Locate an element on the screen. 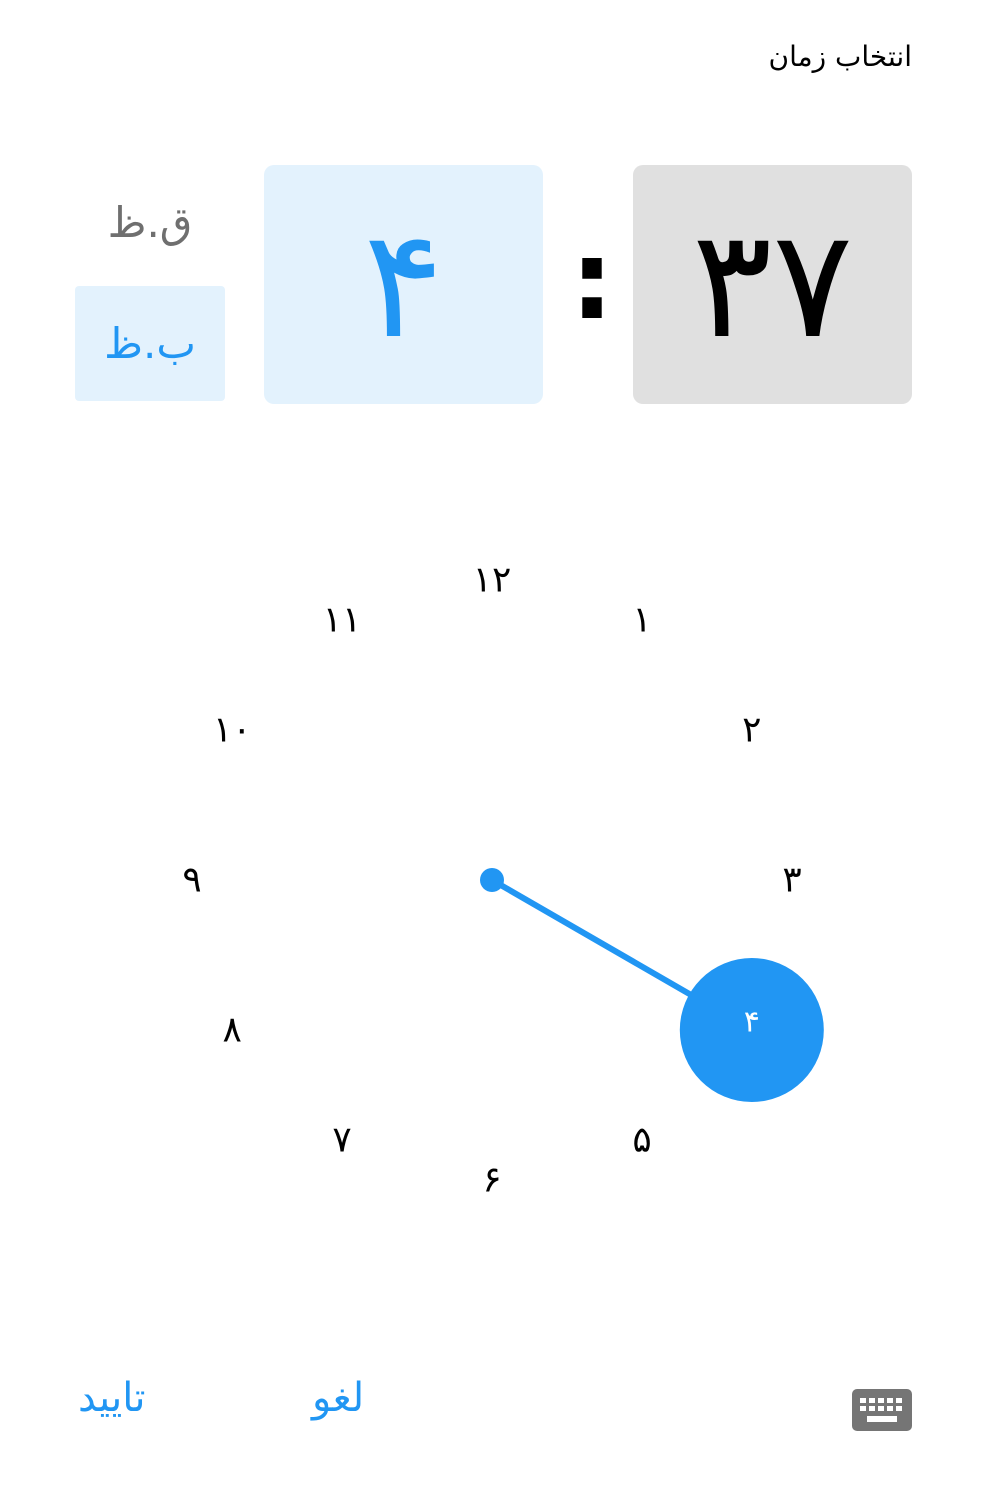 Image resolution: width=984 pixels, height=1487 pixels. selected-hour-label: ۴ is located at coordinates (752, 1022).